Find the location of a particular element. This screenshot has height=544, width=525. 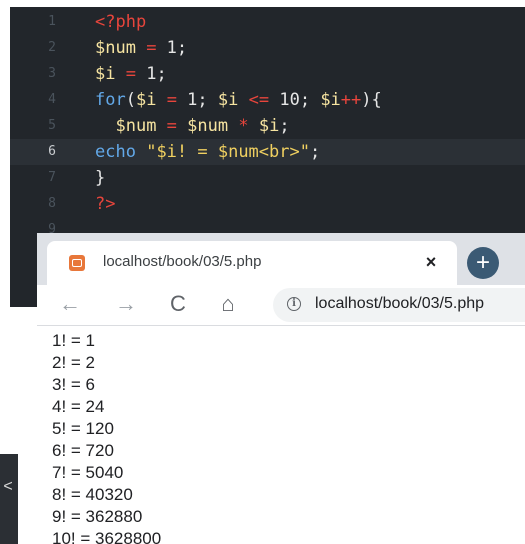

line-number: 3 is located at coordinates (52, 73).